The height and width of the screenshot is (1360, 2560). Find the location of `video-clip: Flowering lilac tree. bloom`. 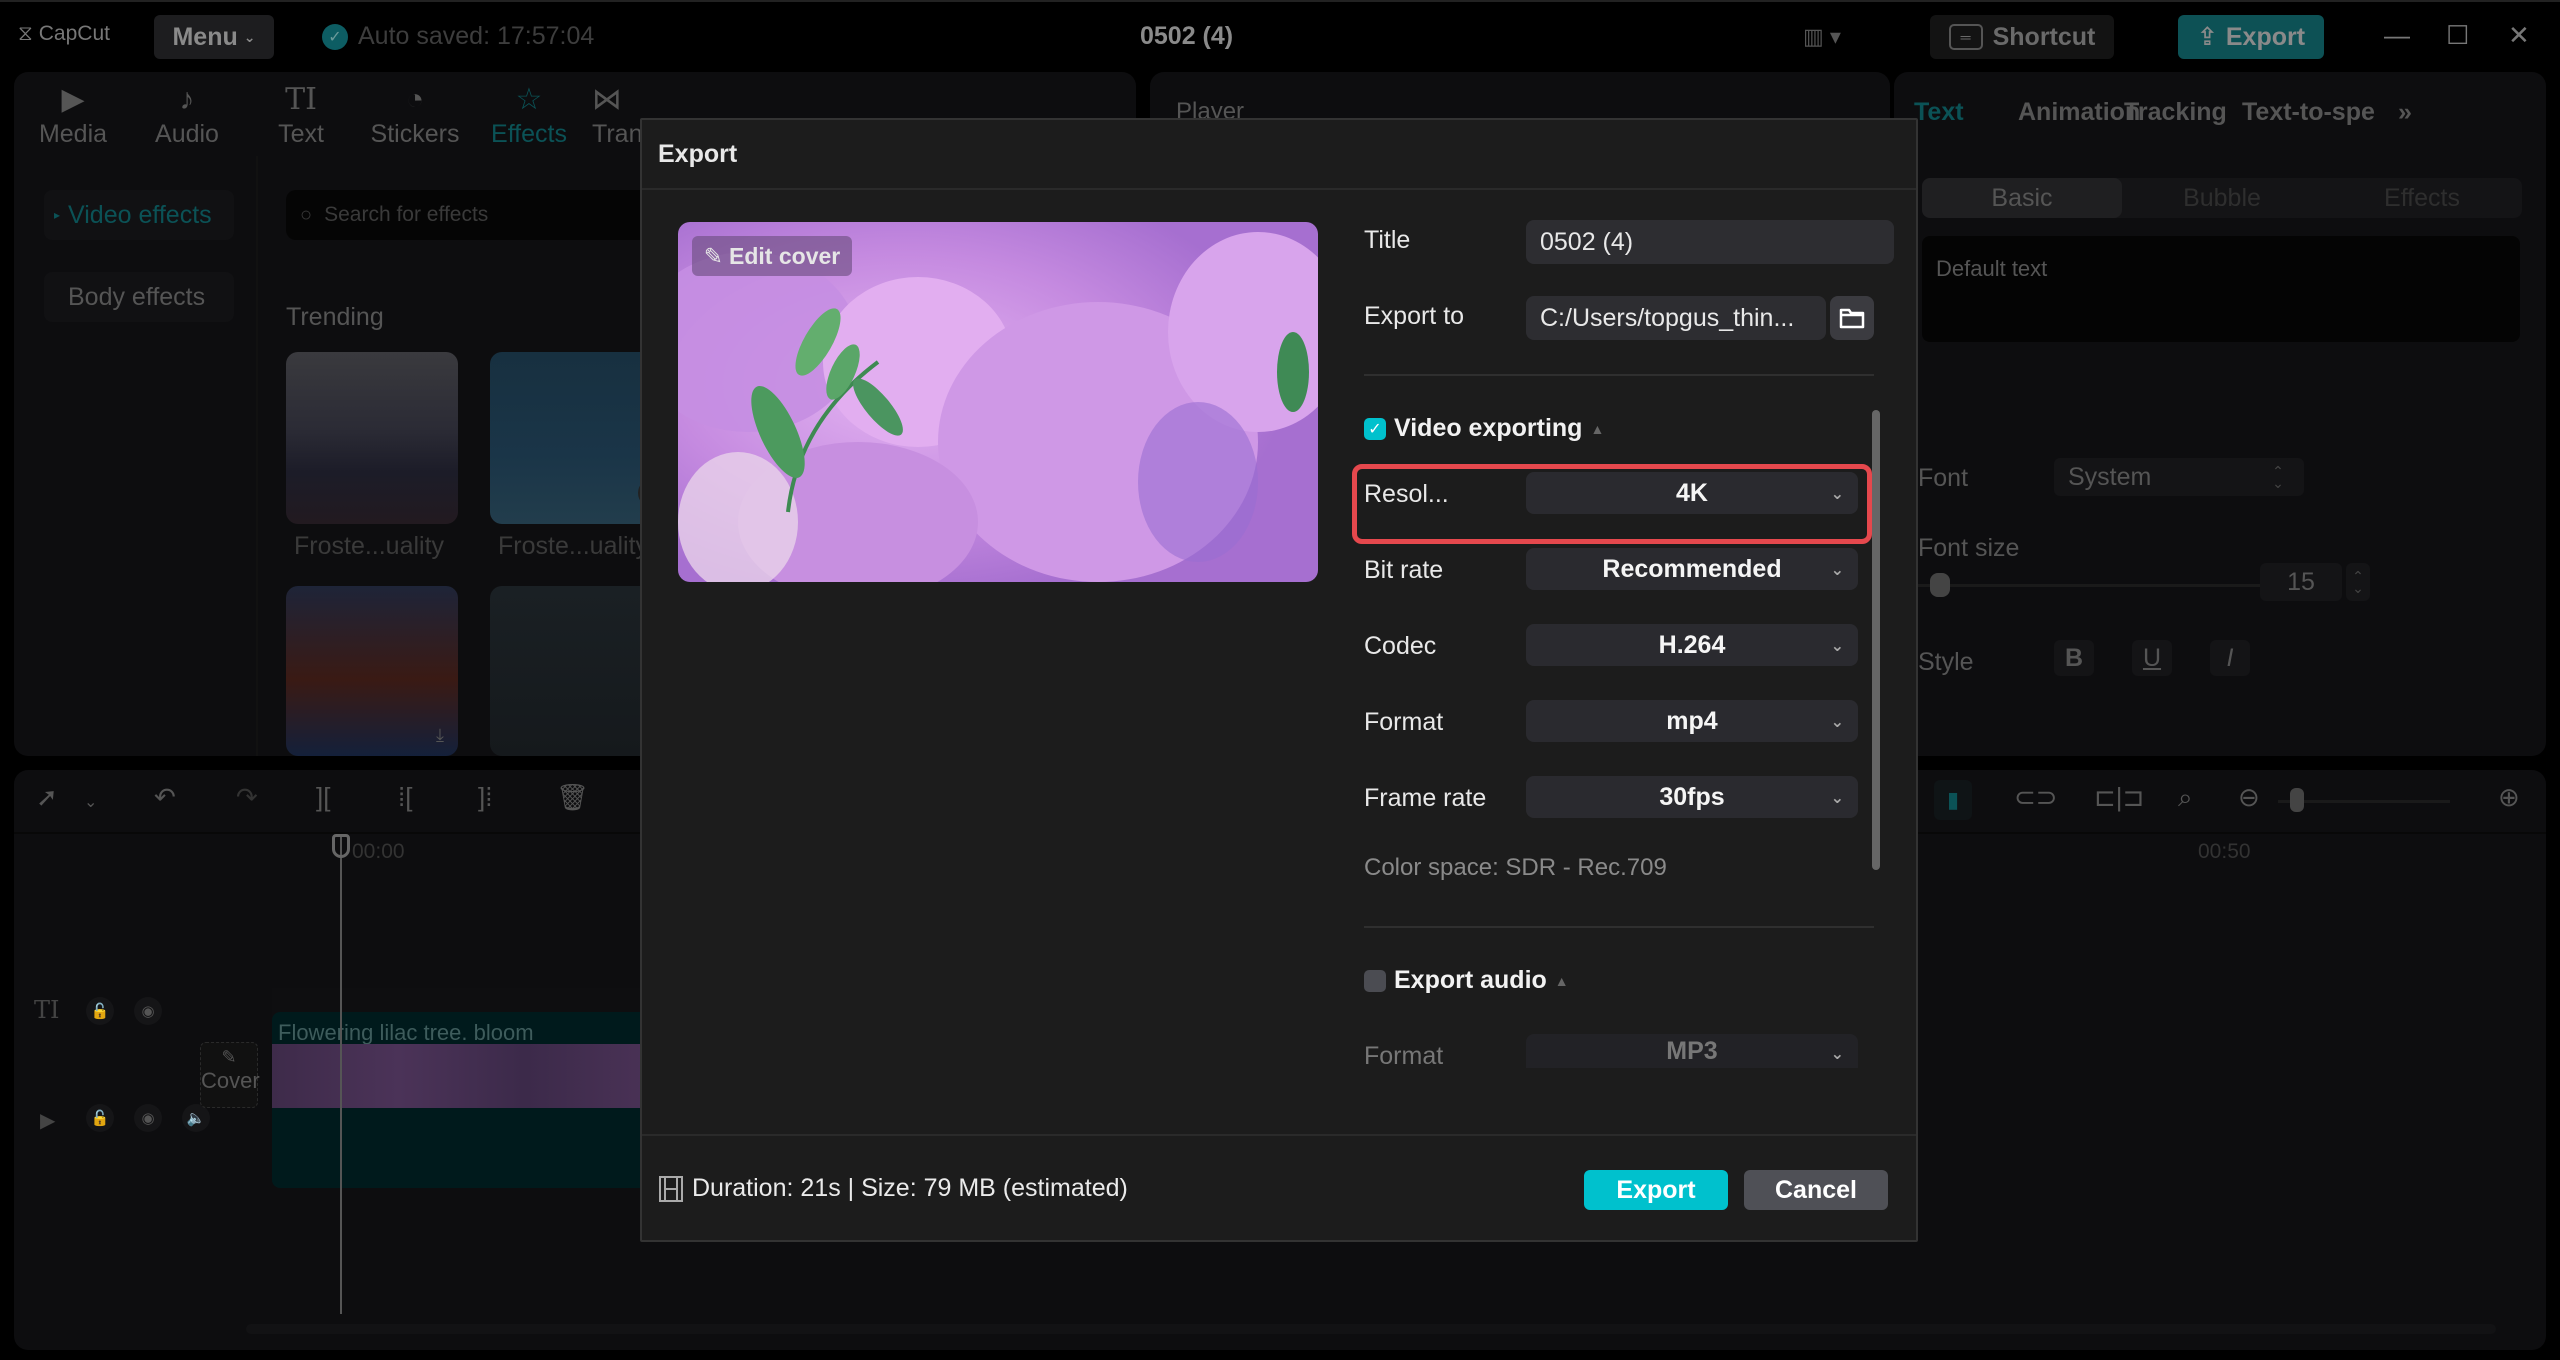

video-clip: Flowering lilac tree. bloom is located at coordinates (462, 1100).